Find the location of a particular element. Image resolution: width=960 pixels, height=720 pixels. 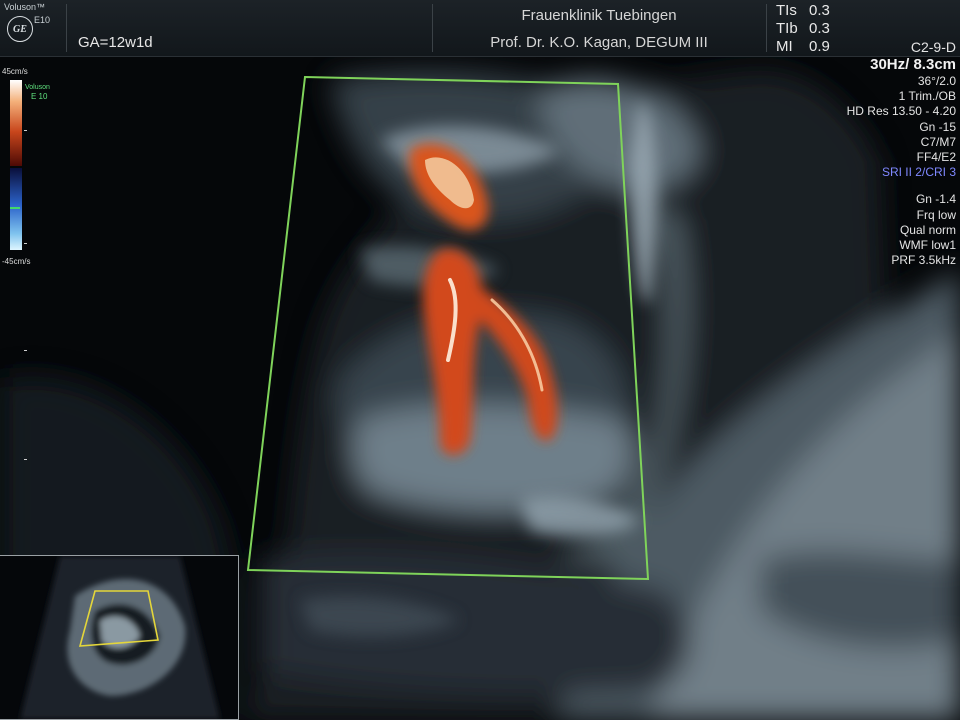

color-bar-negative is located at coordinates (16, 209).